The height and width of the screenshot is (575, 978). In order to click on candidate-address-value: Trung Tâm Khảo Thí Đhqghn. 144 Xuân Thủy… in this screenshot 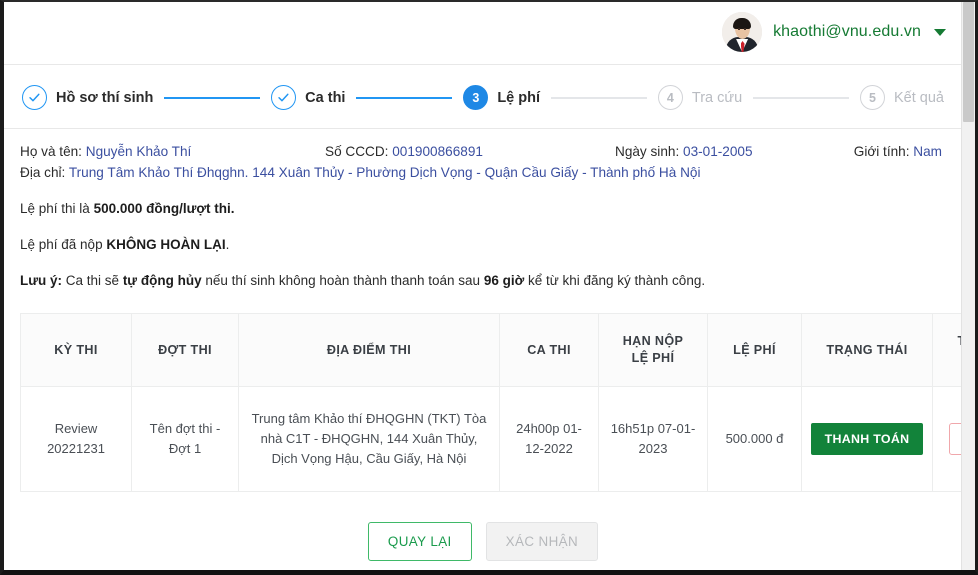, I will do `click(384, 172)`.